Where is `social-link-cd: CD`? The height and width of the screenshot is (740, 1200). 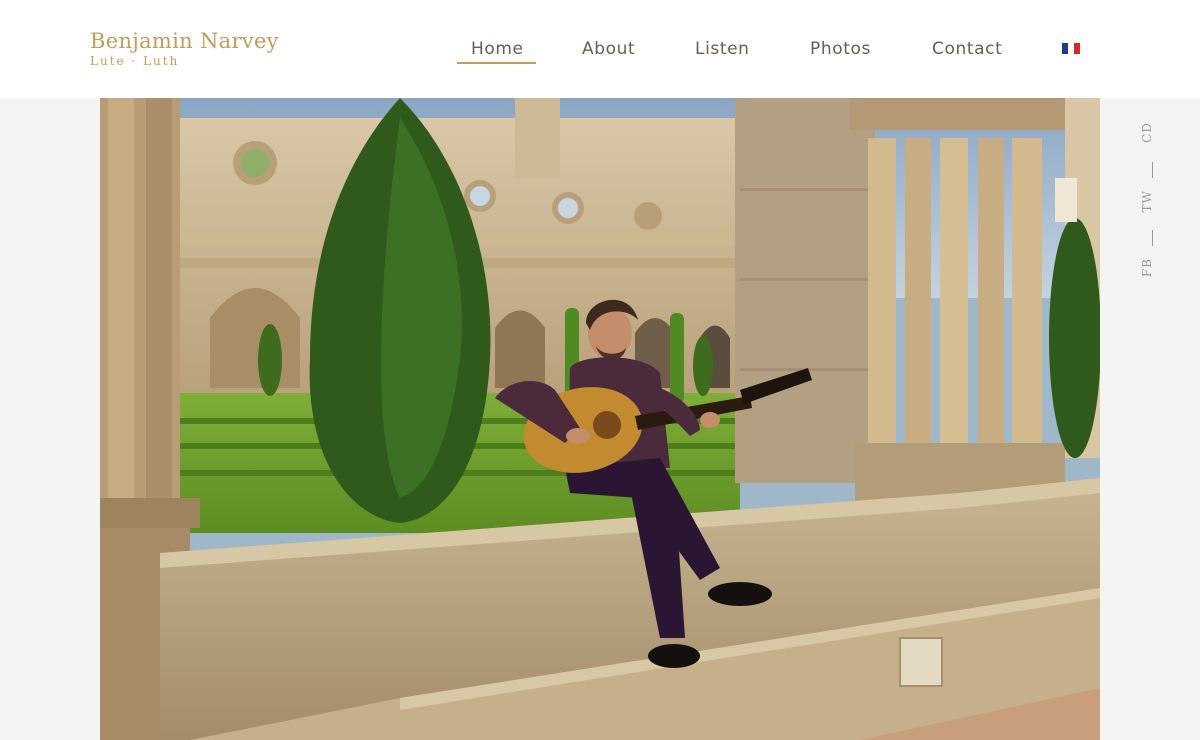 social-link-cd: CD is located at coordinates (1153, 132).